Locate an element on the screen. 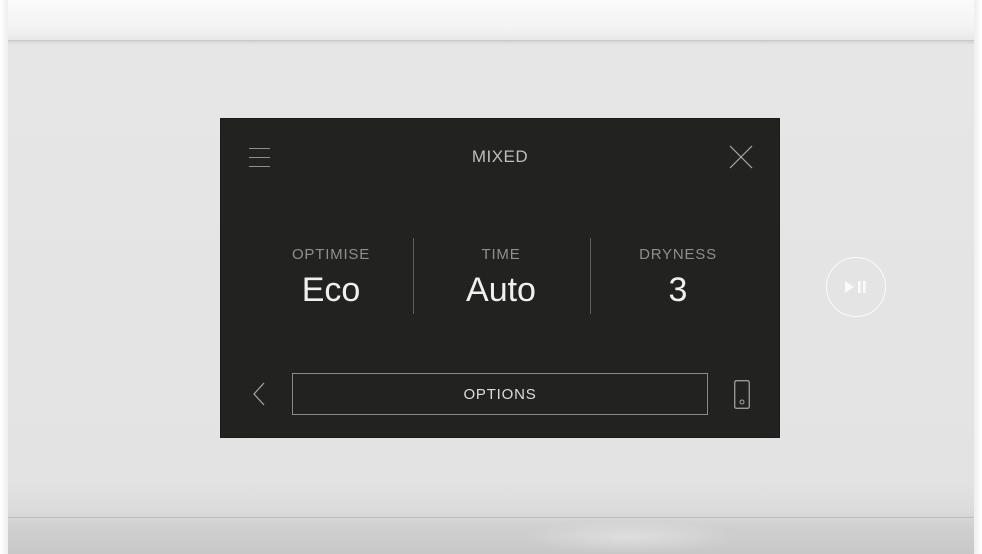  chevron-left-icon is located at coordinates (259, 394).